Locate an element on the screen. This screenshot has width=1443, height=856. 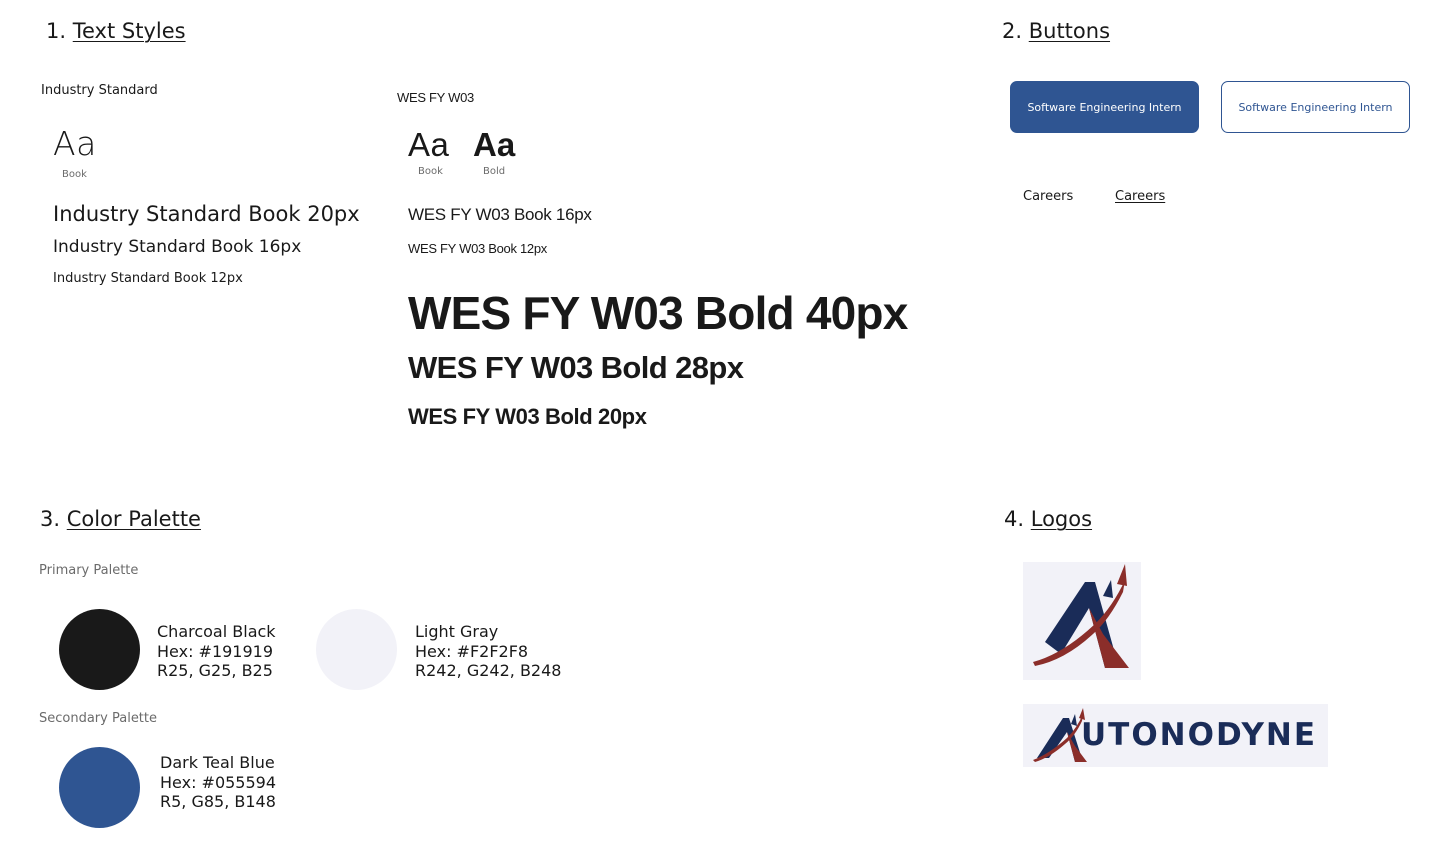
color-hex: Hex: #055594 is located at coordinates (218, 782).